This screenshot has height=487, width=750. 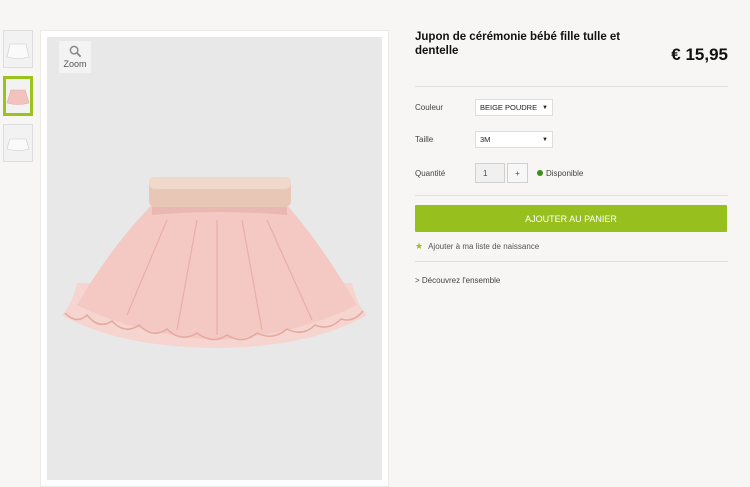 What do you see at coordinates (429, 107) in the screenshot?
I see `color-label: Couleur` at bounding box center [429, 107].